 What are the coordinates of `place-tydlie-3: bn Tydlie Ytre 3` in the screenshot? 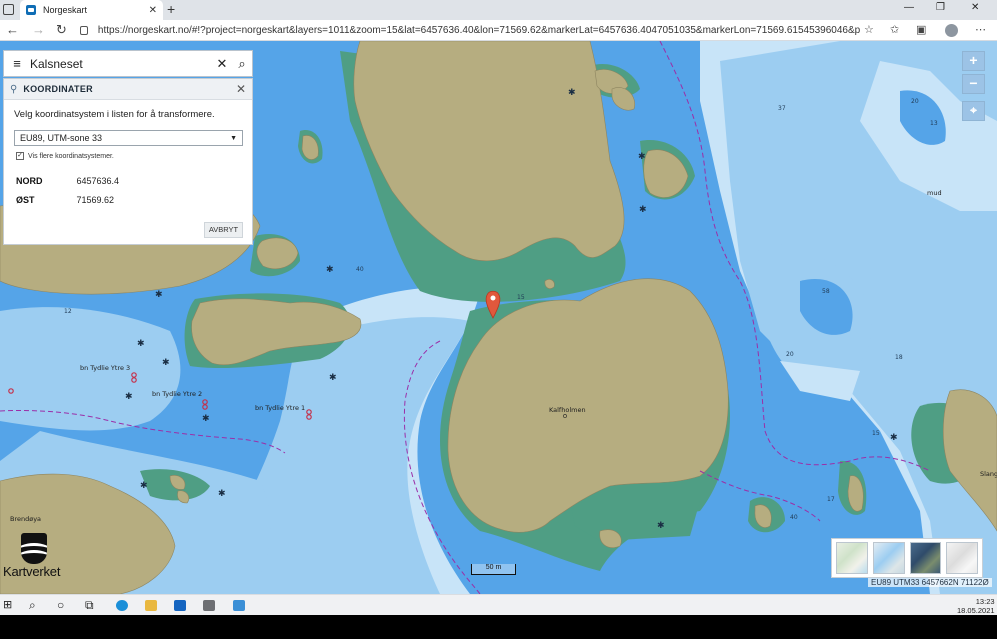 It's located at (105, 368).